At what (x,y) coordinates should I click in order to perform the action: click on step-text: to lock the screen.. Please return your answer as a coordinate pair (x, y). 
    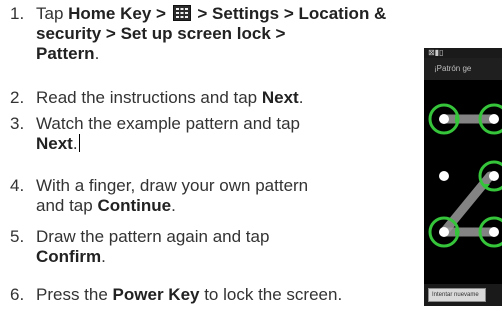
    Looking at the image, I should click on (271, 294).